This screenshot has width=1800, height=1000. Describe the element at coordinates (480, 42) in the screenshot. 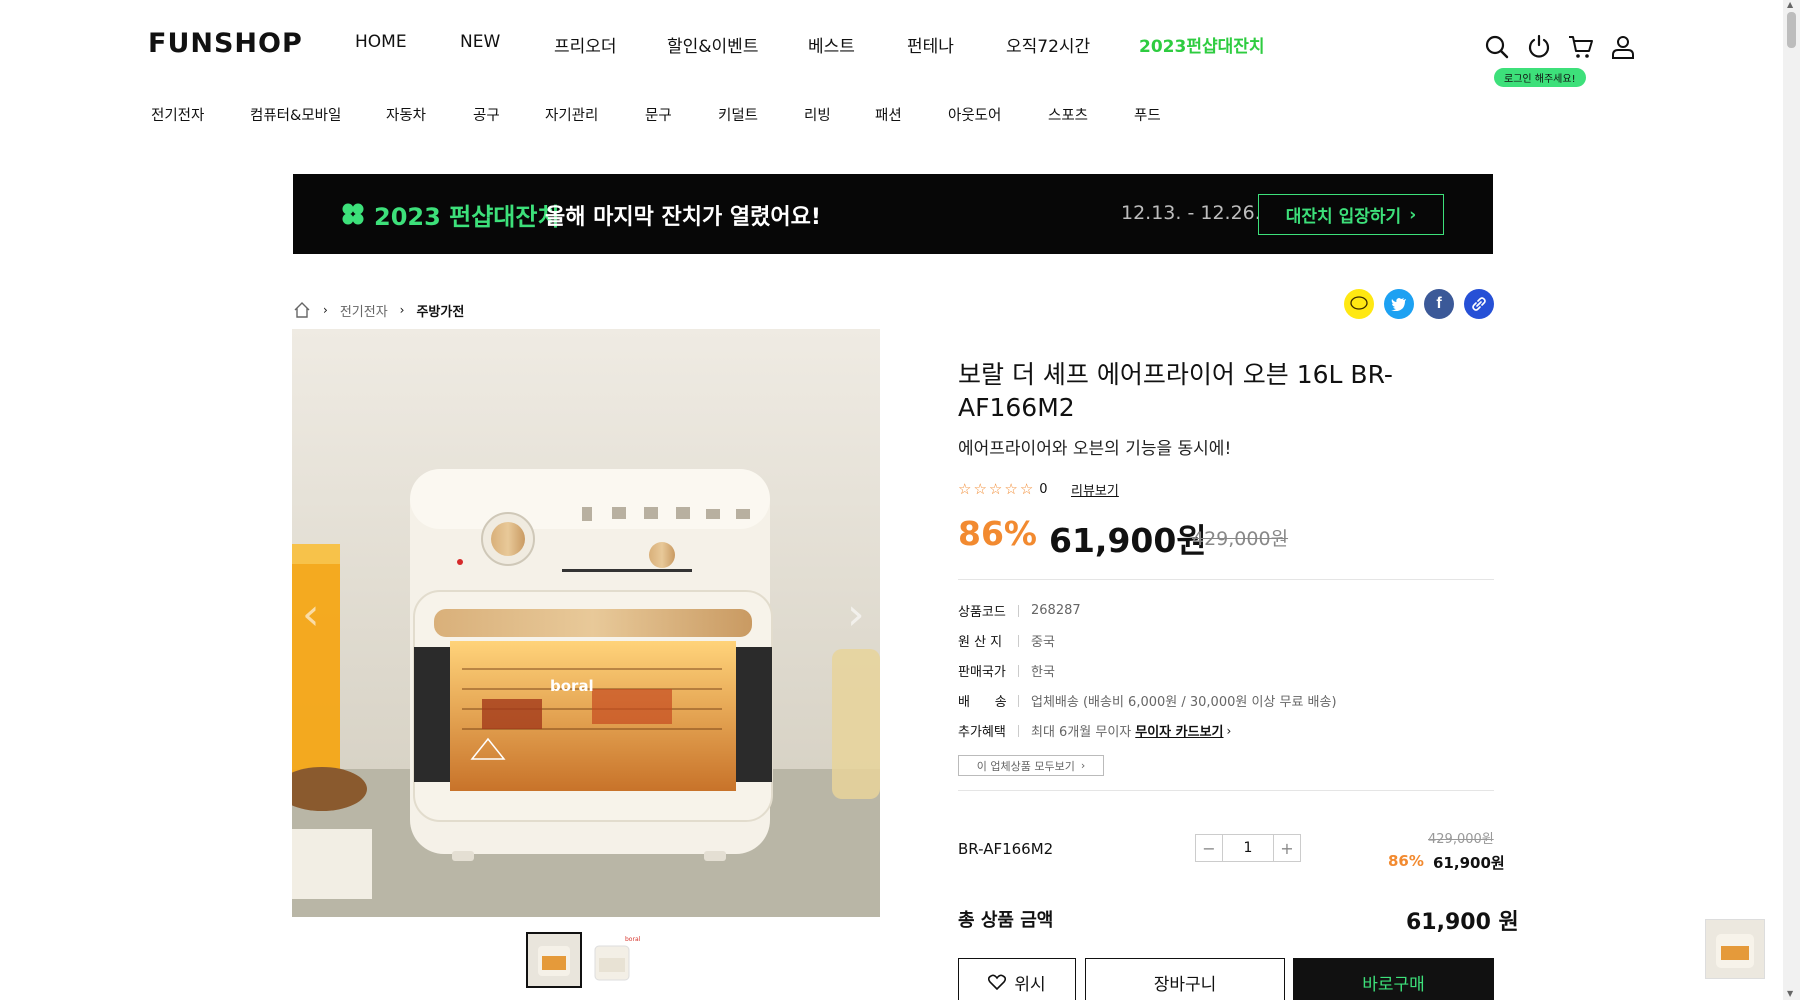

I see `nav-new: NEW` at that location.